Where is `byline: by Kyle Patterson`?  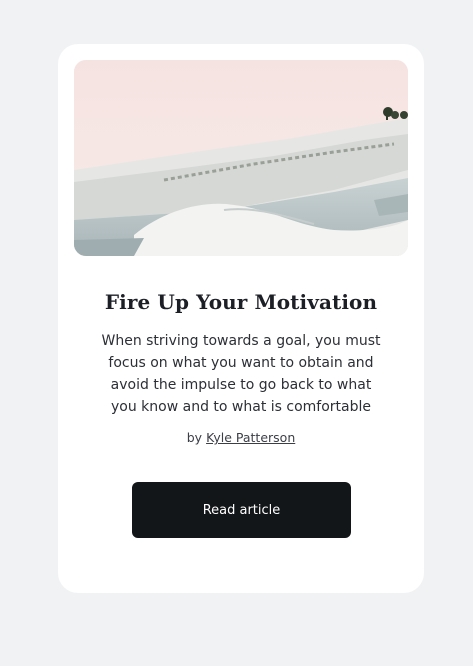
byline: by Kyle Patterson is located at coordinates (241, 437).